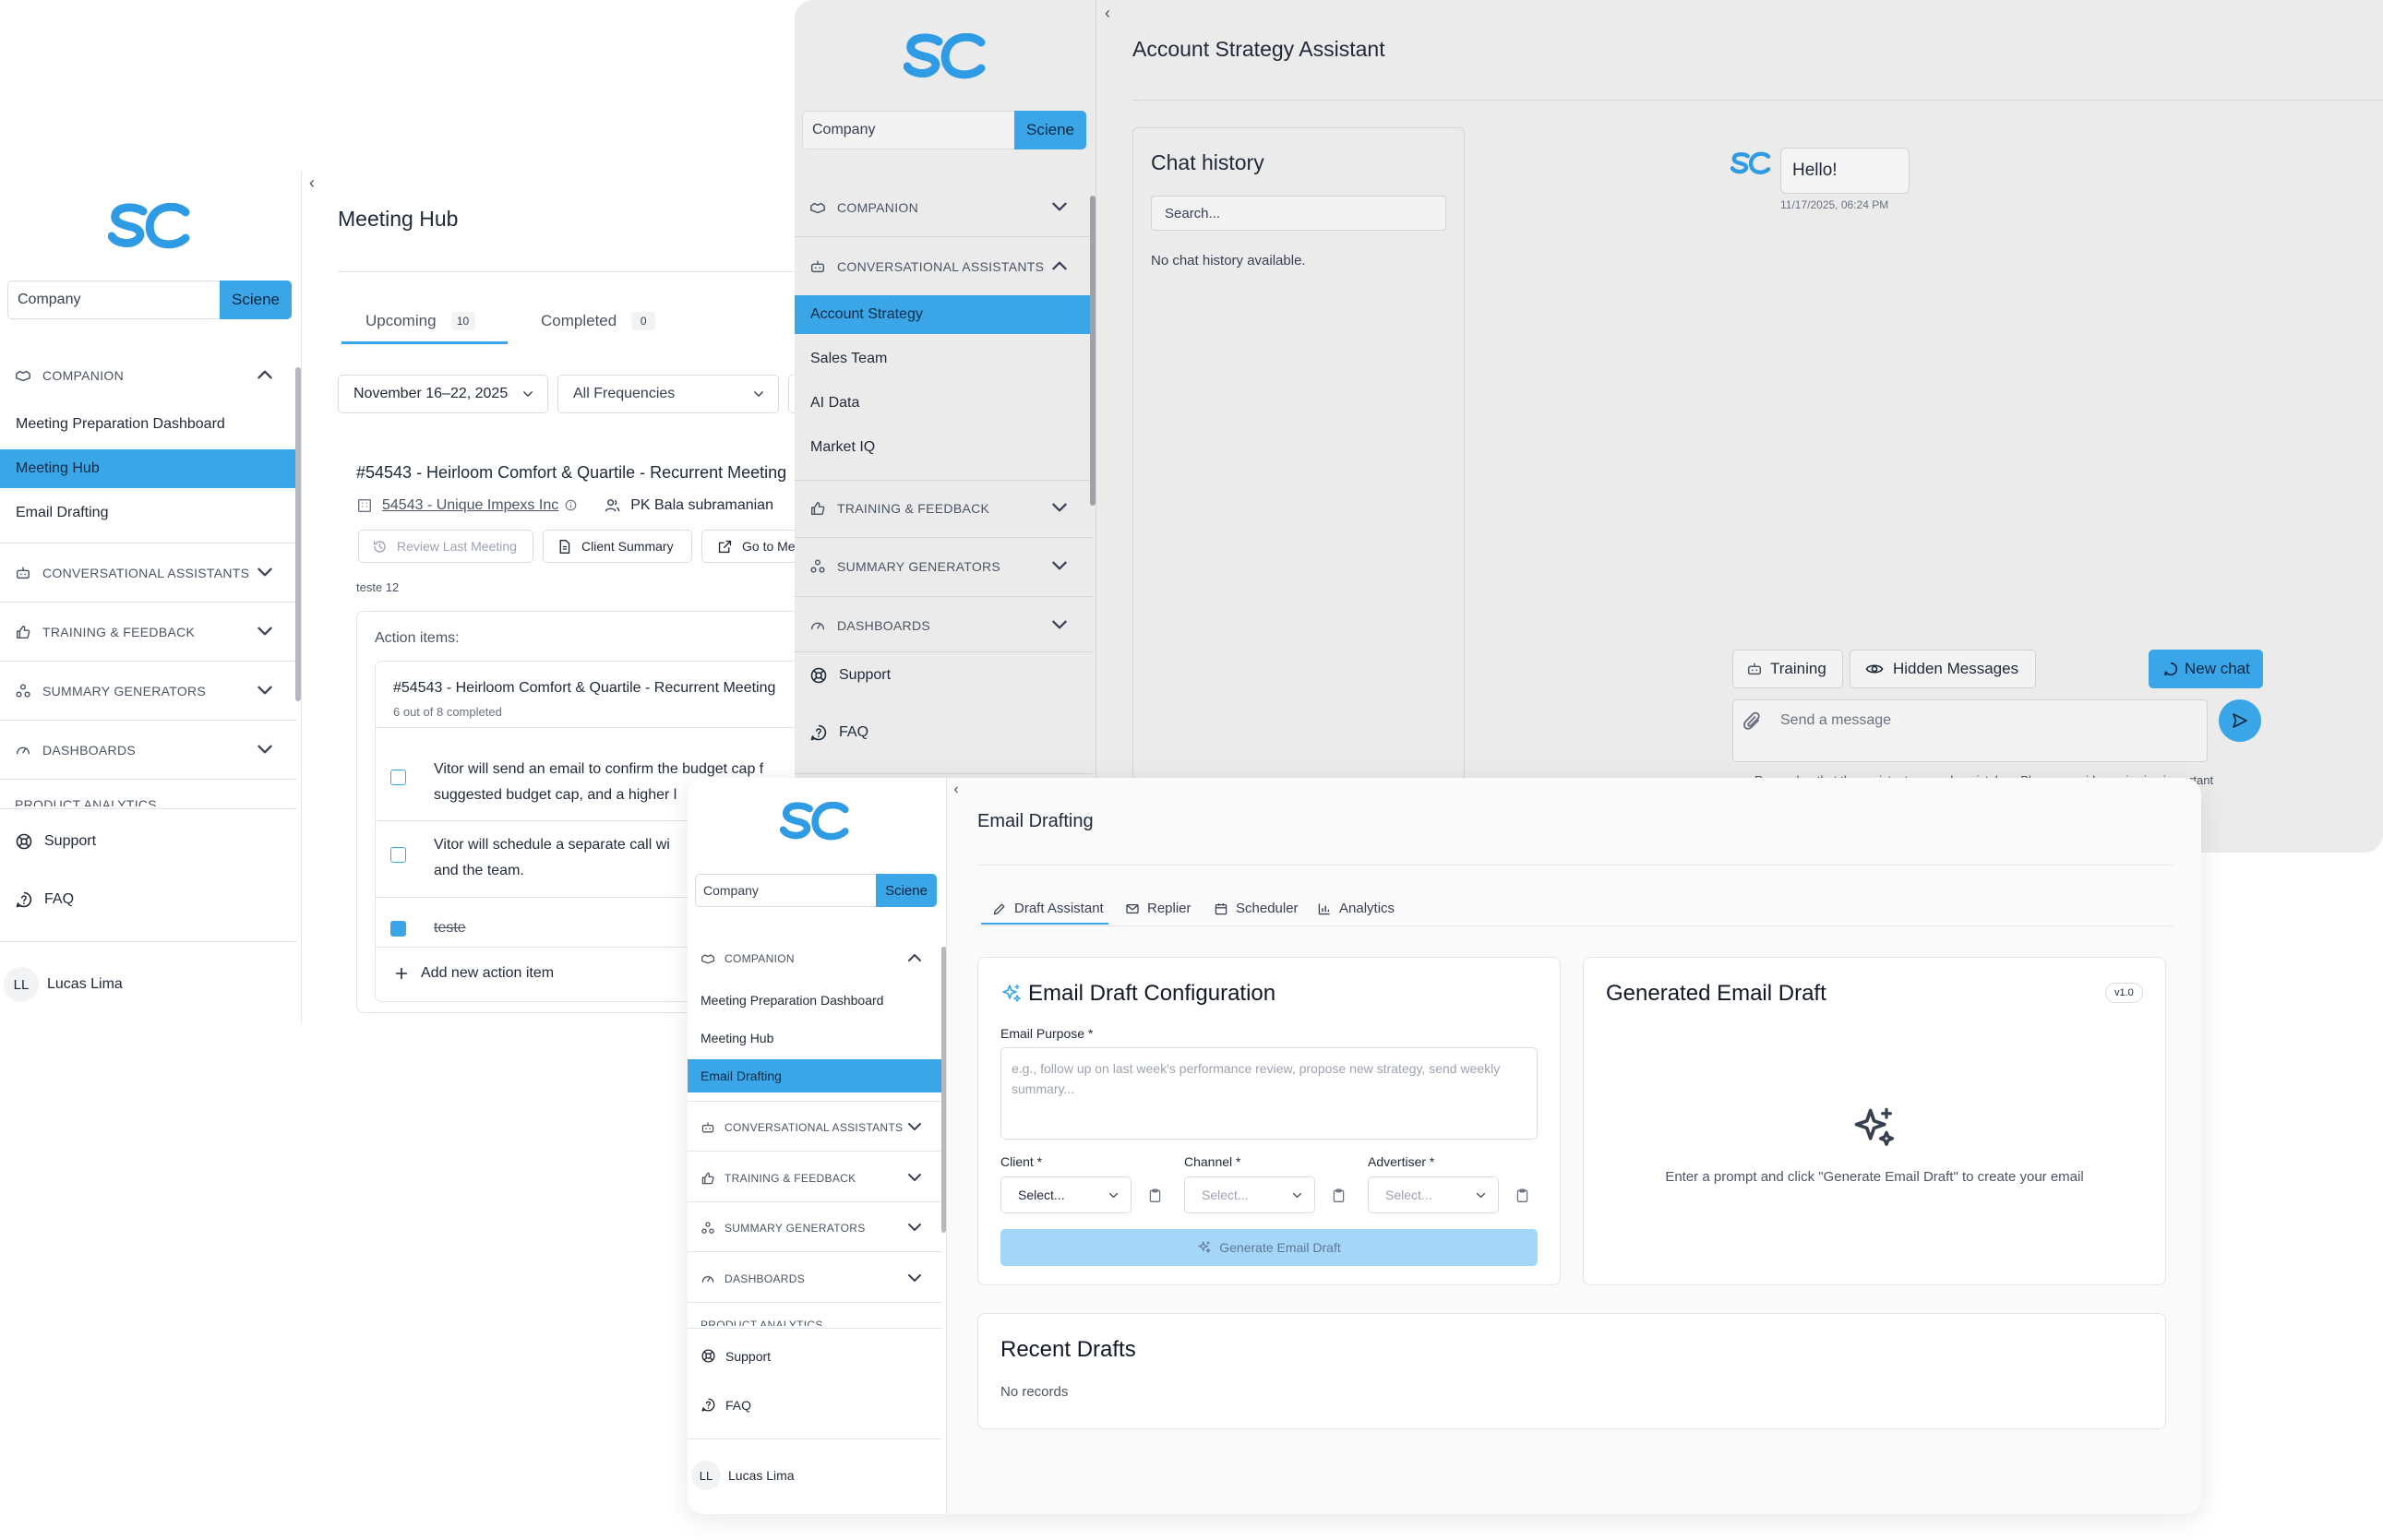 The height and width of the screenshot is (1540, 2383). I want to click on sidebar-item-market-iq: Market IQ, so click(943, 447).